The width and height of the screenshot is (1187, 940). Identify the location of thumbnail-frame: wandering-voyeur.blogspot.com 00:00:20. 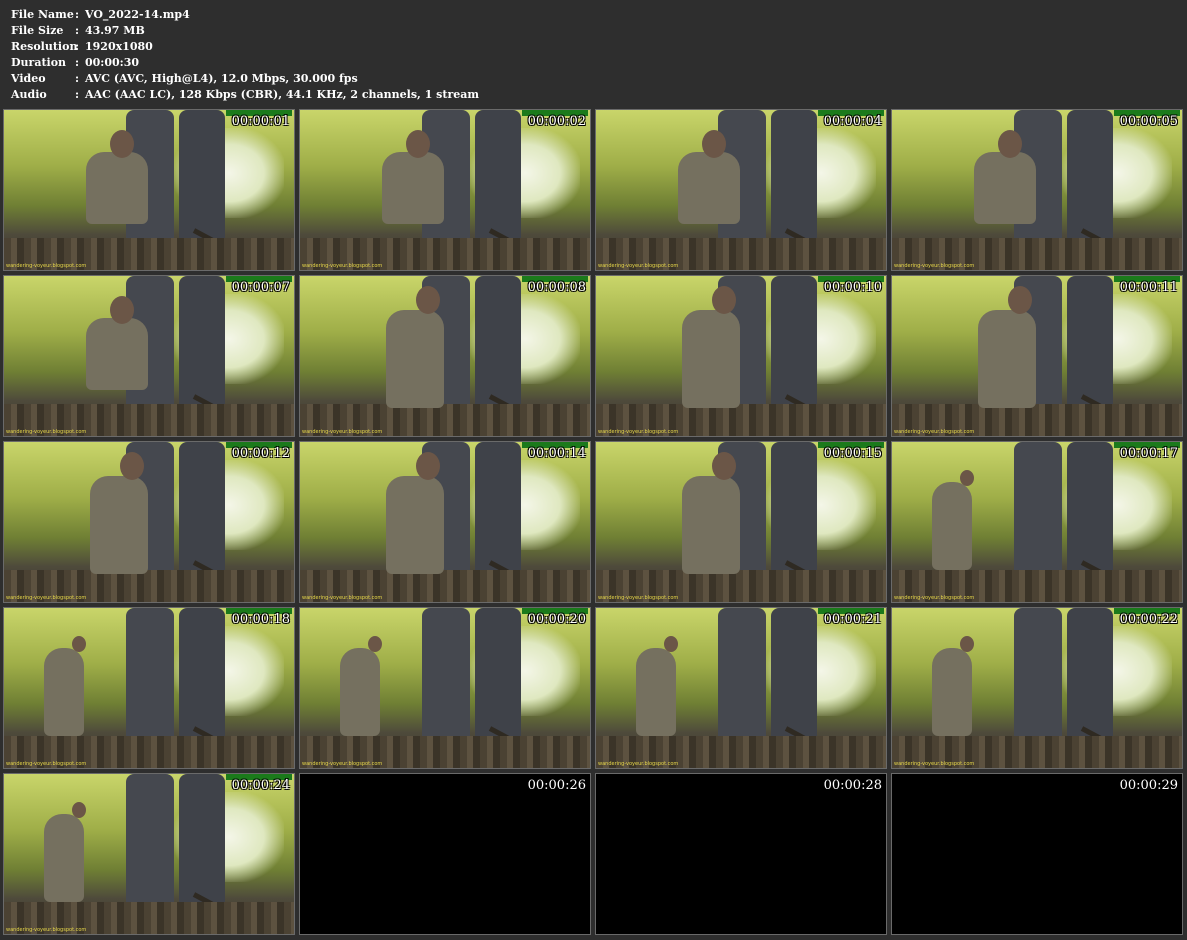
(445, 688).